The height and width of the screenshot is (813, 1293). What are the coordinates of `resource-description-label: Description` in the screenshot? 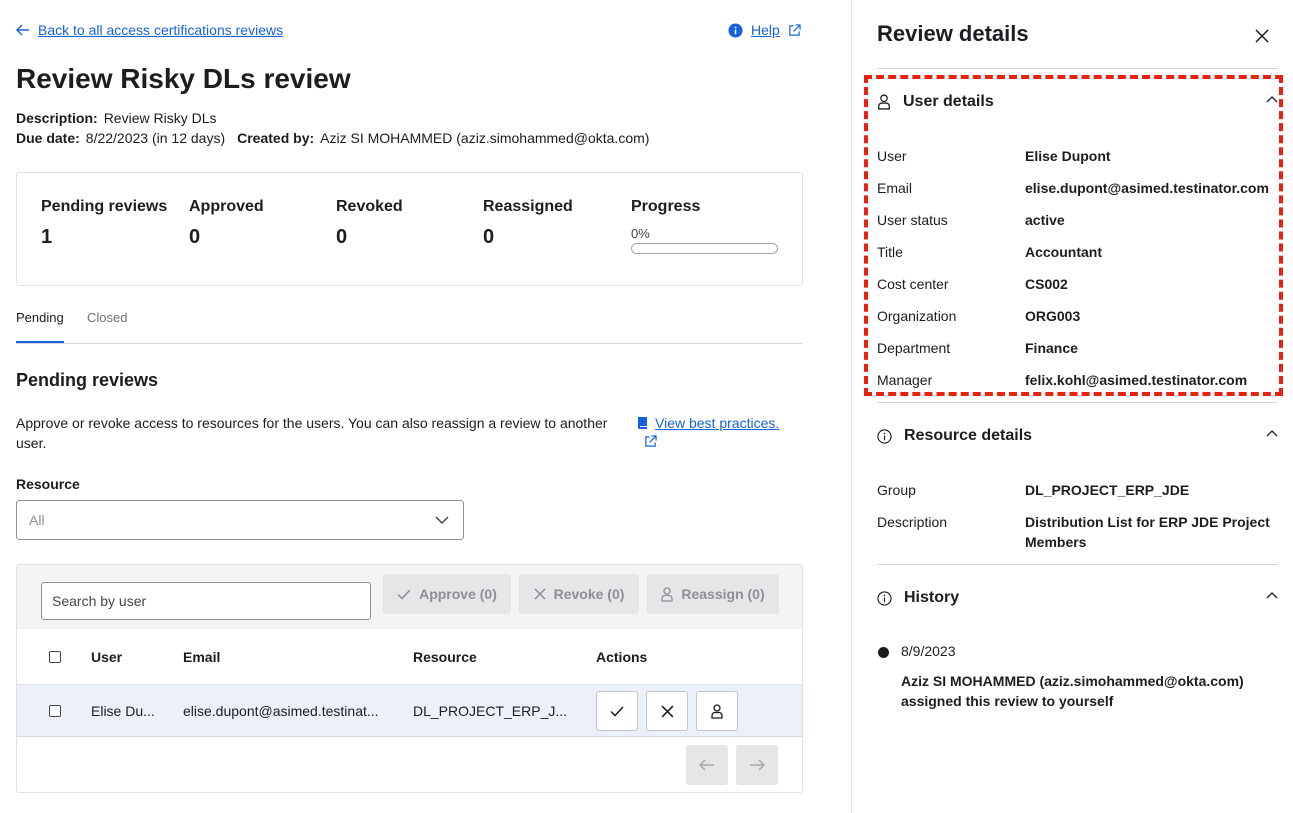 It's located at (912, 522).